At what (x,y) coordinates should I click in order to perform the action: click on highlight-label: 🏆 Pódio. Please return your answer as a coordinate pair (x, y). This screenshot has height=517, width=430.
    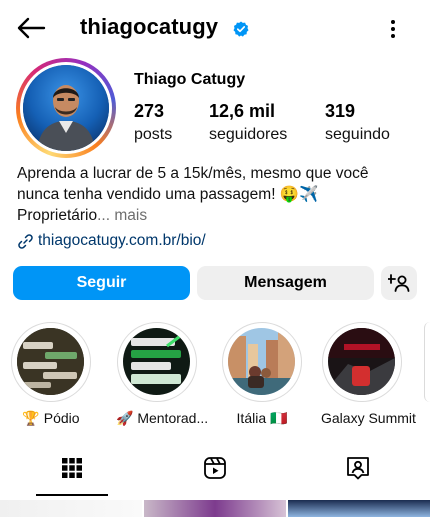
    Looking at the image, I should click on (51, 418).